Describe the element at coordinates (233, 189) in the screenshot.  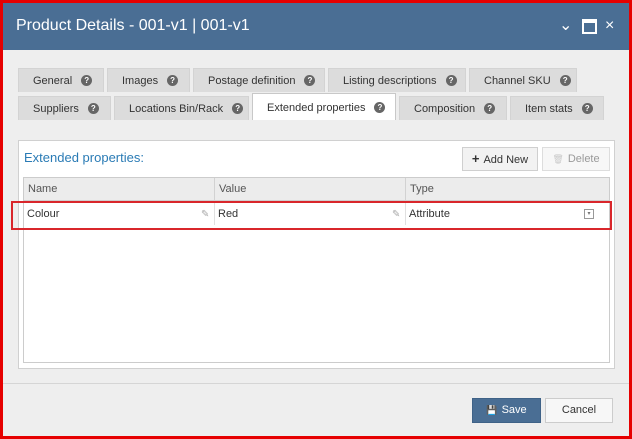
I see `column-header-label: Value` at that location.